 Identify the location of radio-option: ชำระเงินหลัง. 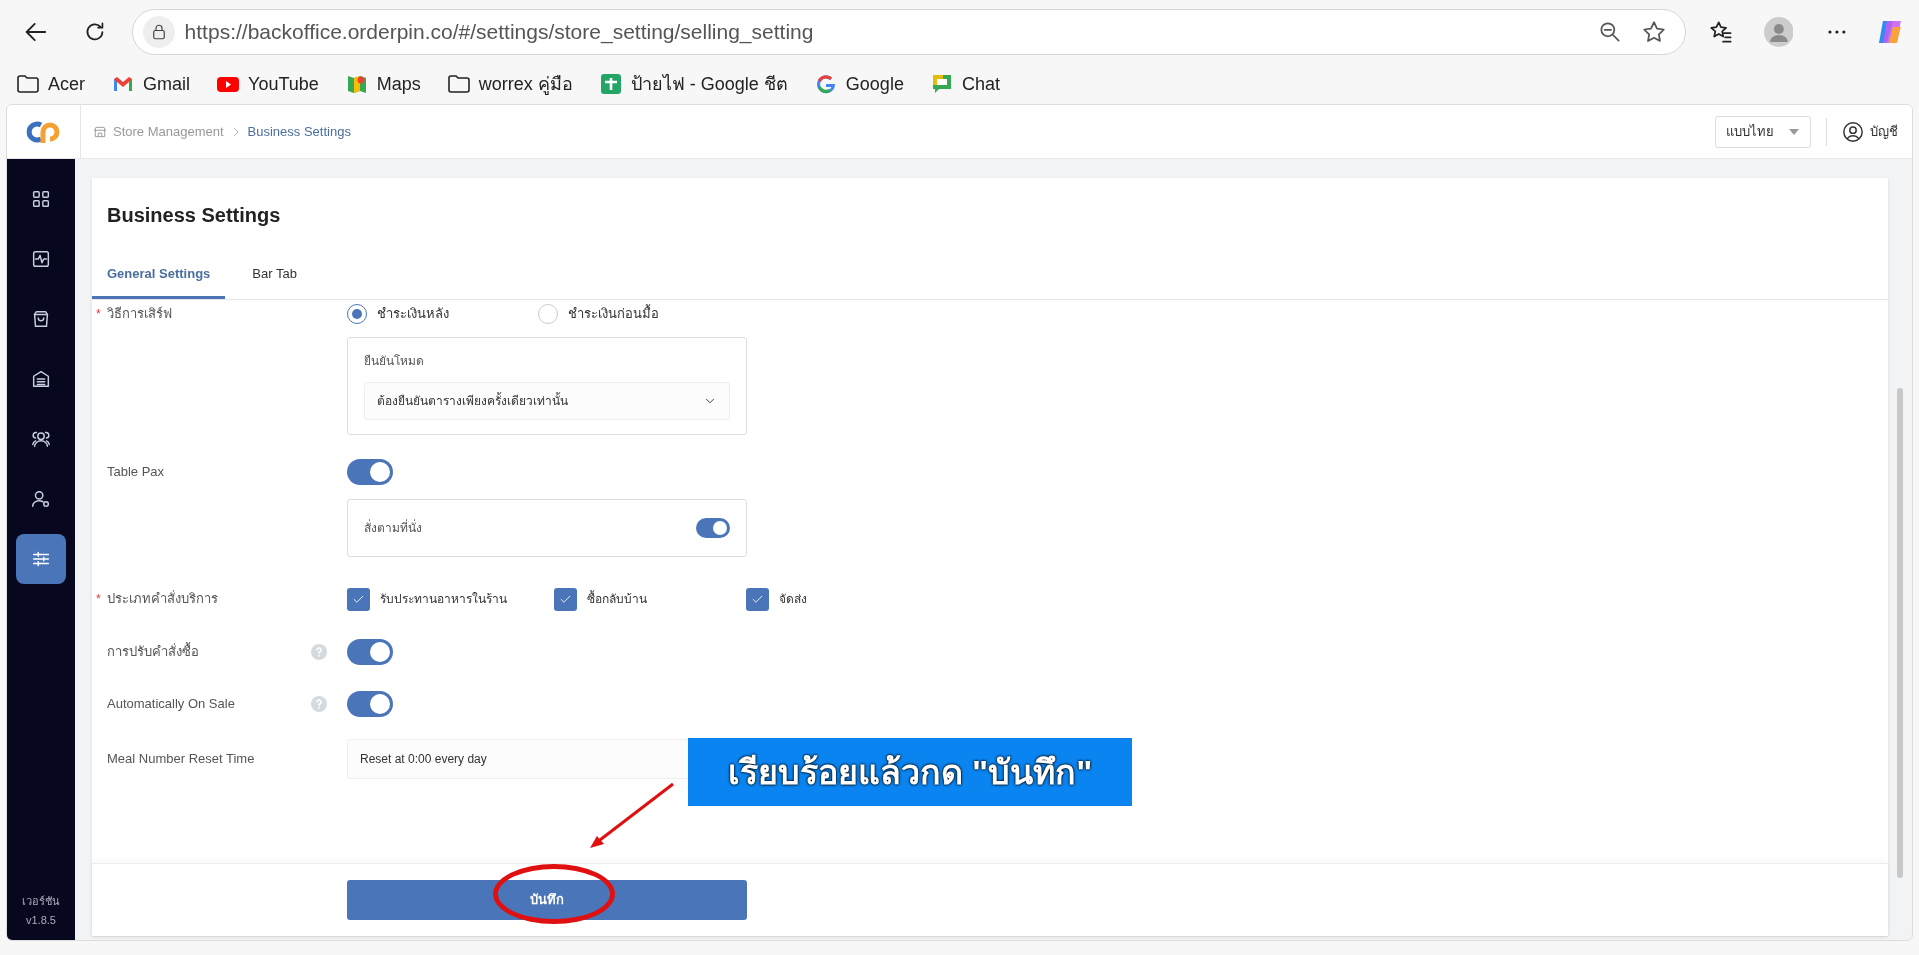
(442, 314).